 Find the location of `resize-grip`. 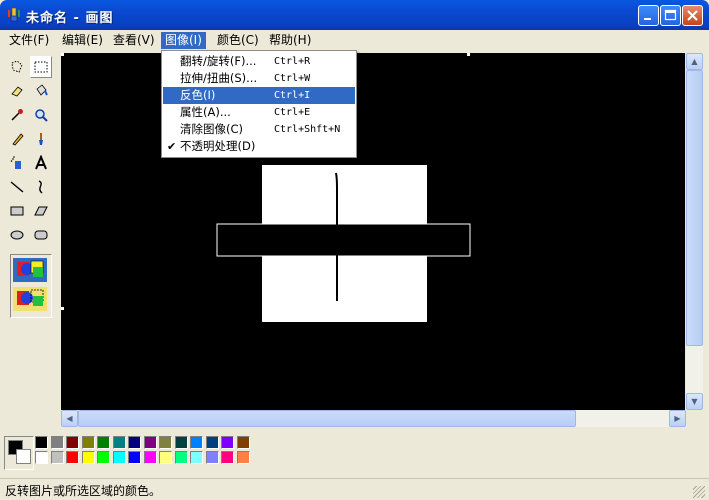

resize-grip is located at coordinates (699, 492).